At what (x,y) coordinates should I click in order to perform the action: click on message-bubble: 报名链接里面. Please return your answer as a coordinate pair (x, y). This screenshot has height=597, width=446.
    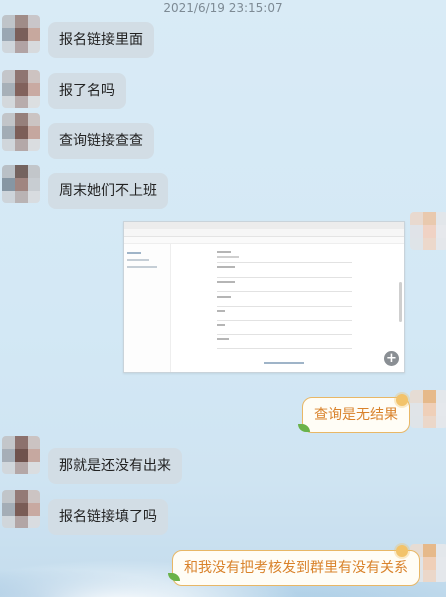
    Looking at the image, I should click on (101, 40).